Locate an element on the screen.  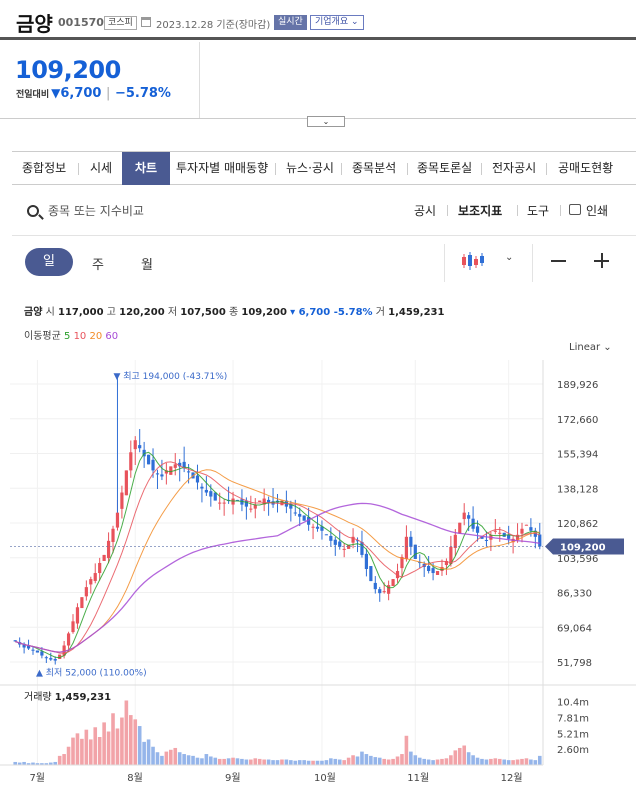
x-tick-label: 9월 is located at coordinates (233, 778).